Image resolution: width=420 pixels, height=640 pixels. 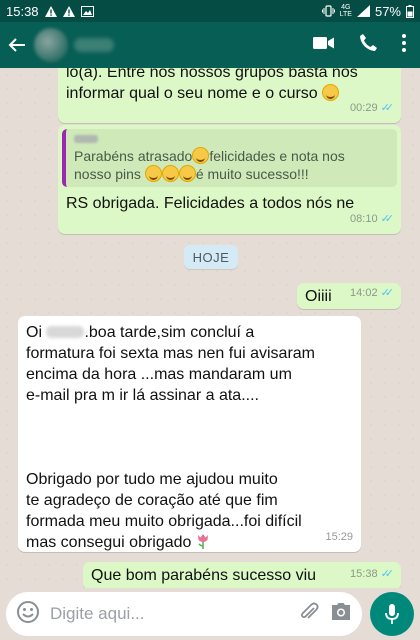 I want to click on message-meta: 15:38 ✓✓, so click(x=372, y=574).